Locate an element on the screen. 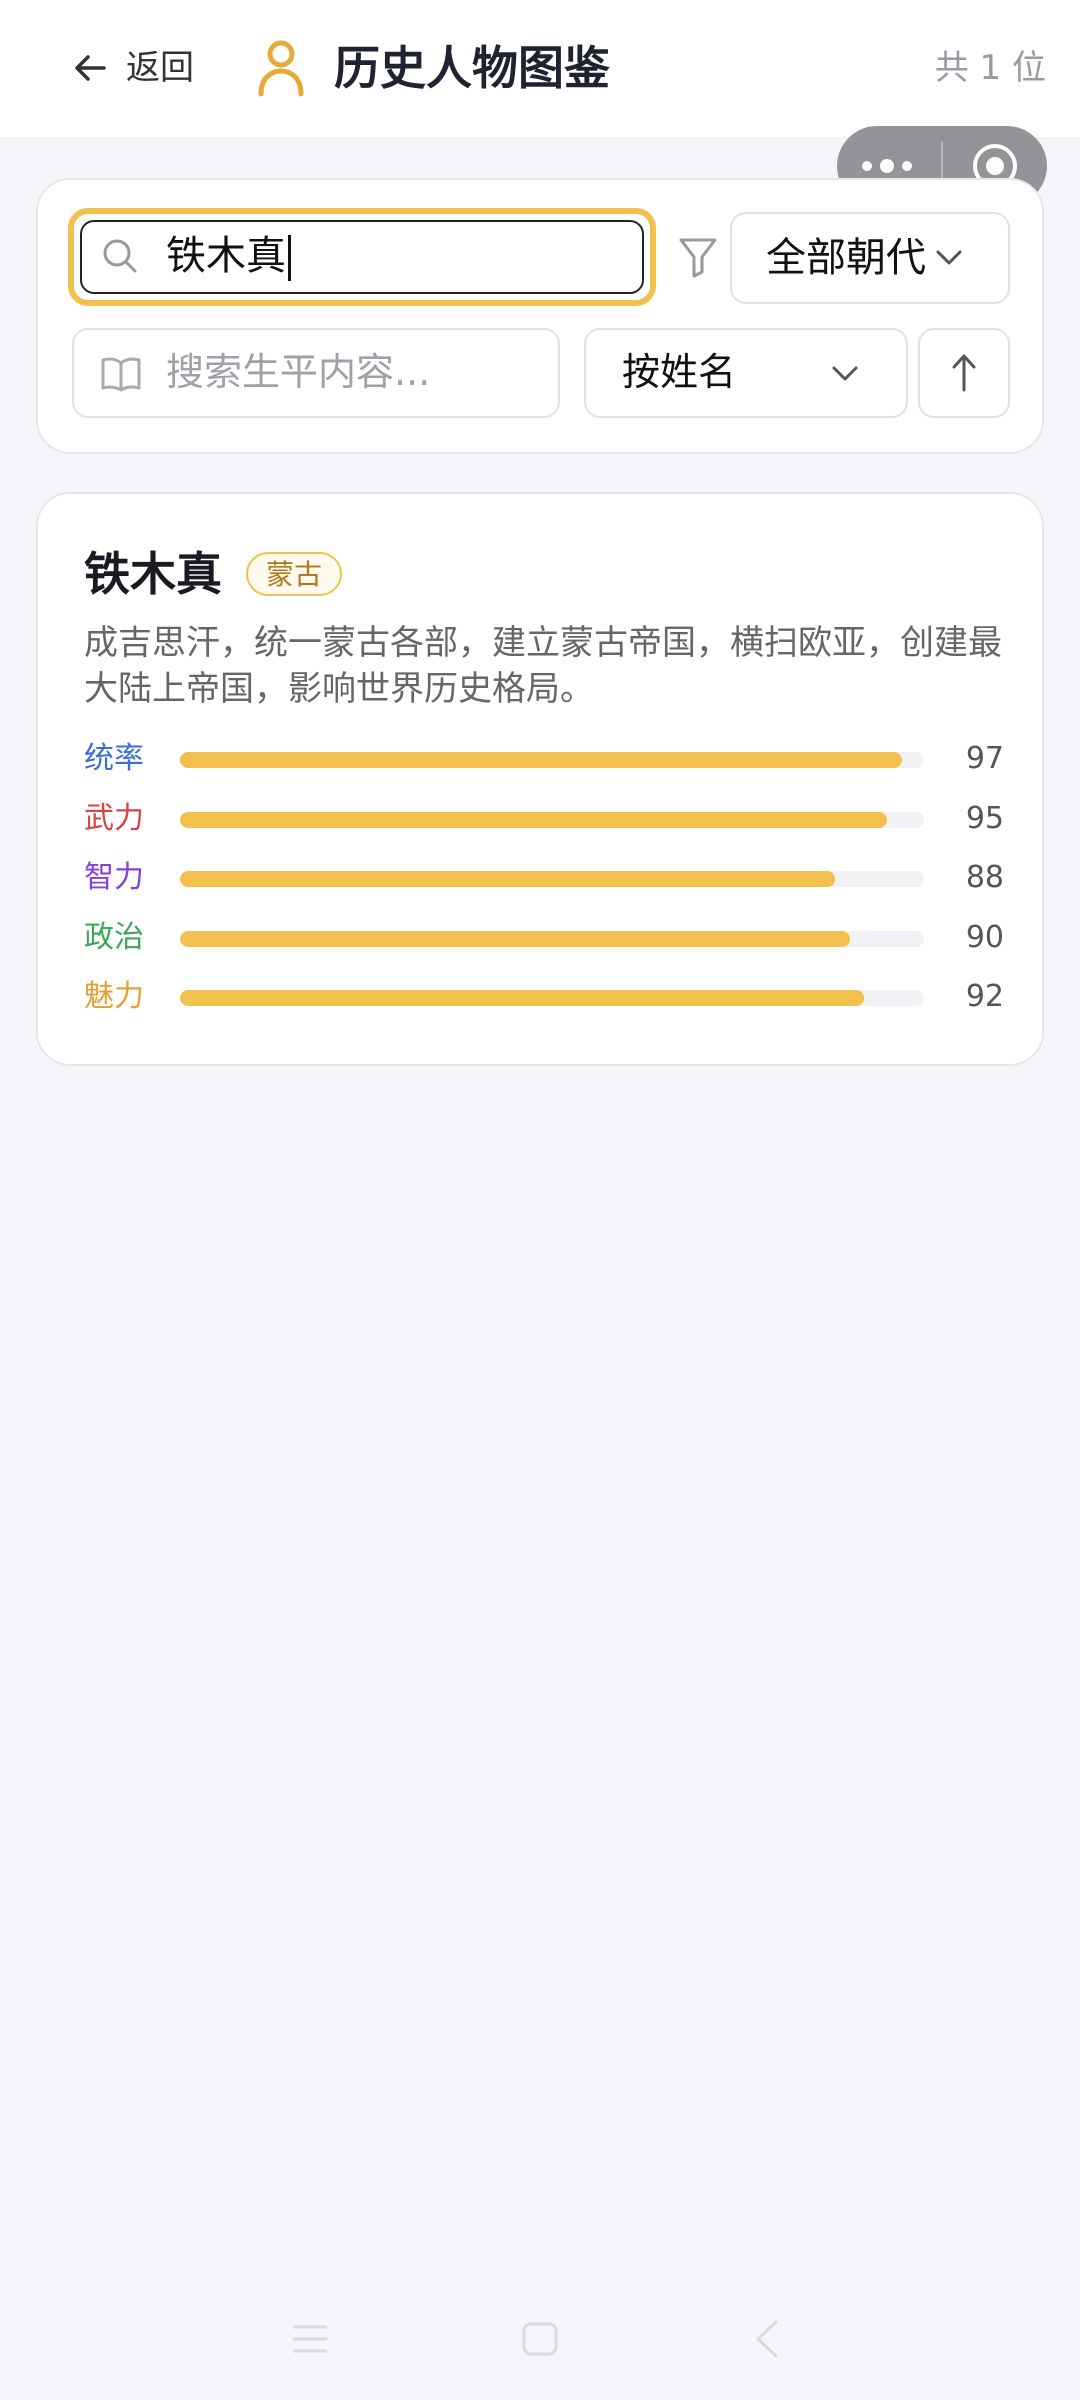  text-cursor is located at coordinates (289, 258).